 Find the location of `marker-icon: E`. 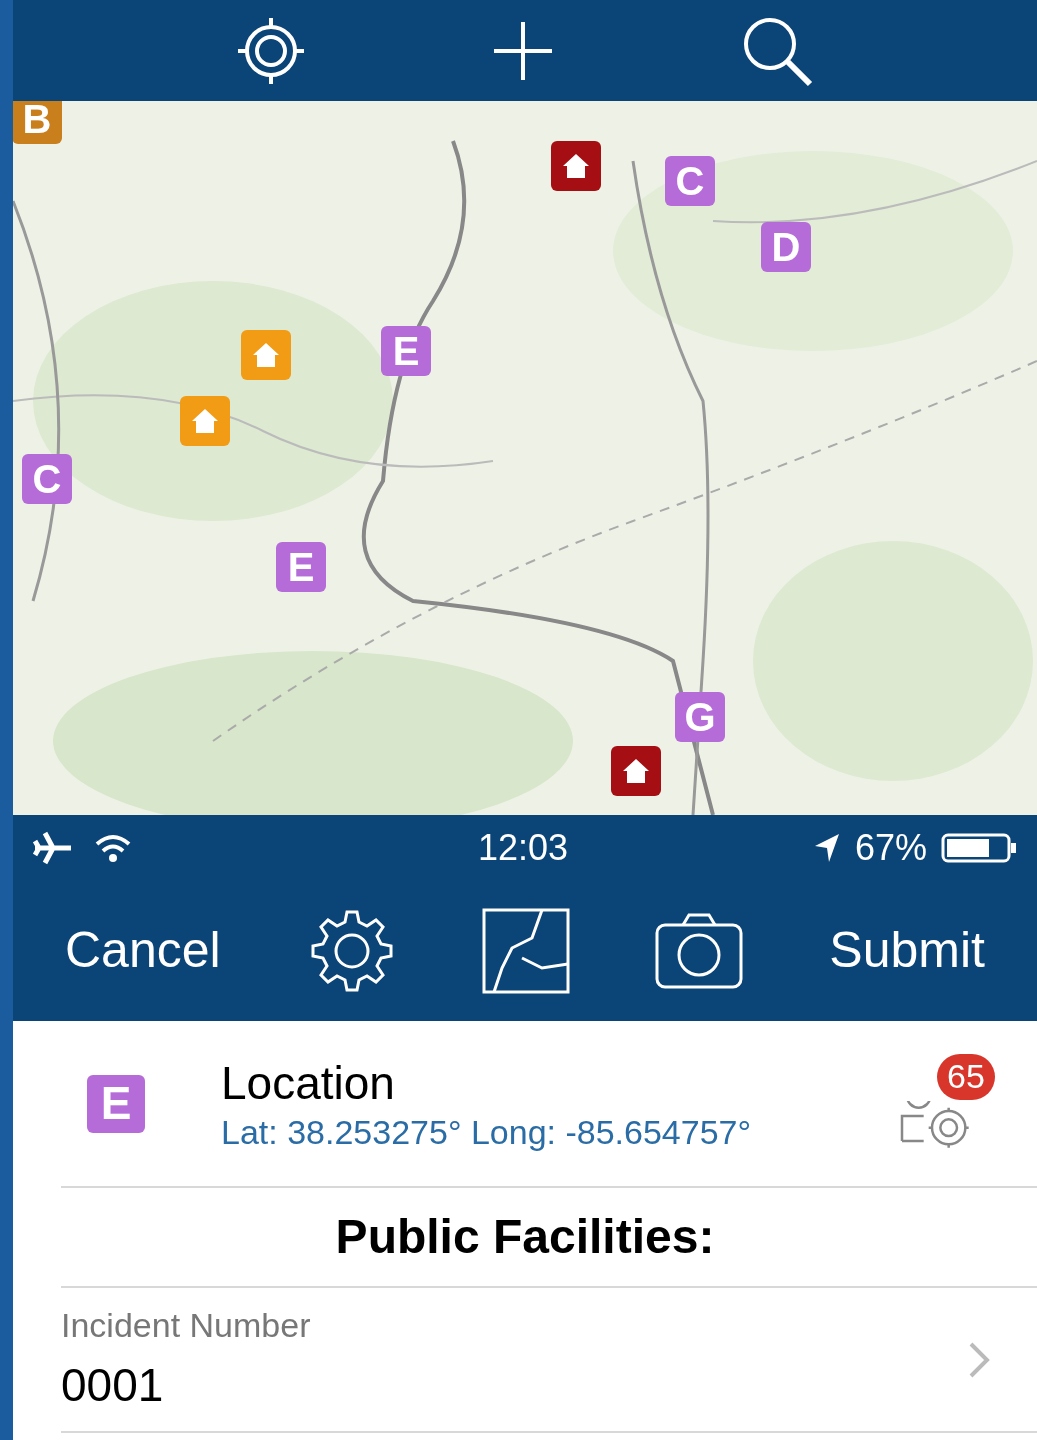

marker-icon: E is located at coordinates (116, 1103).